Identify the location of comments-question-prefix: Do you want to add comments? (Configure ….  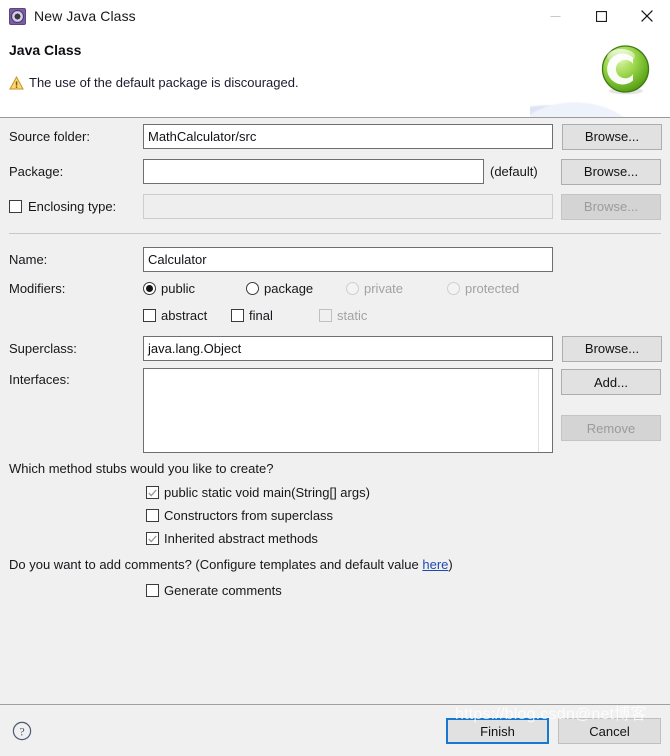
(216, 564).